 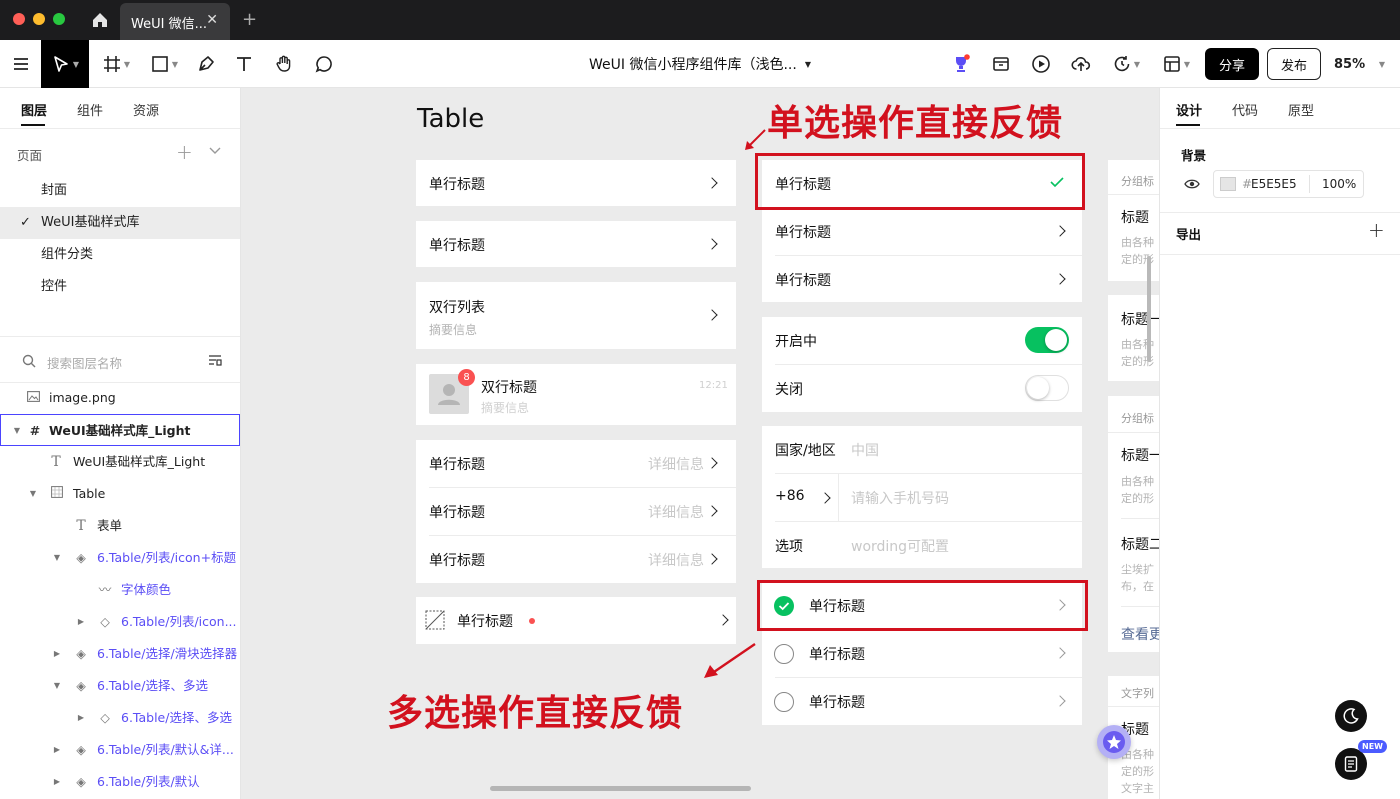 What do you see at coordinates (120, 287) in the screenshot?
I see `page-item-controls: 控件` at bounding box center [120, 287].